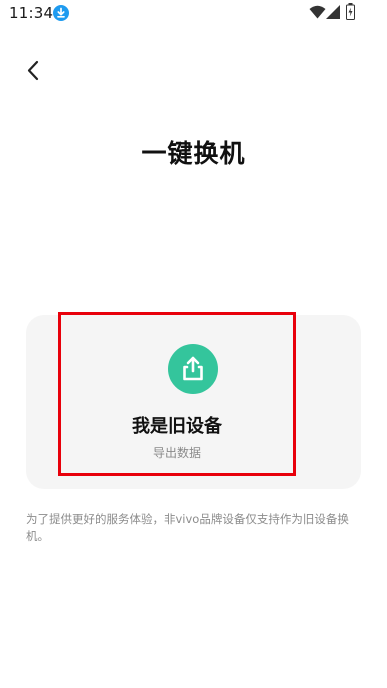 This screenshot has height=688, width=387. What do you see at coordinates (193, 153) in the screenshot?
I see `page-title: 一键换机` at bounding box center [193, 153].